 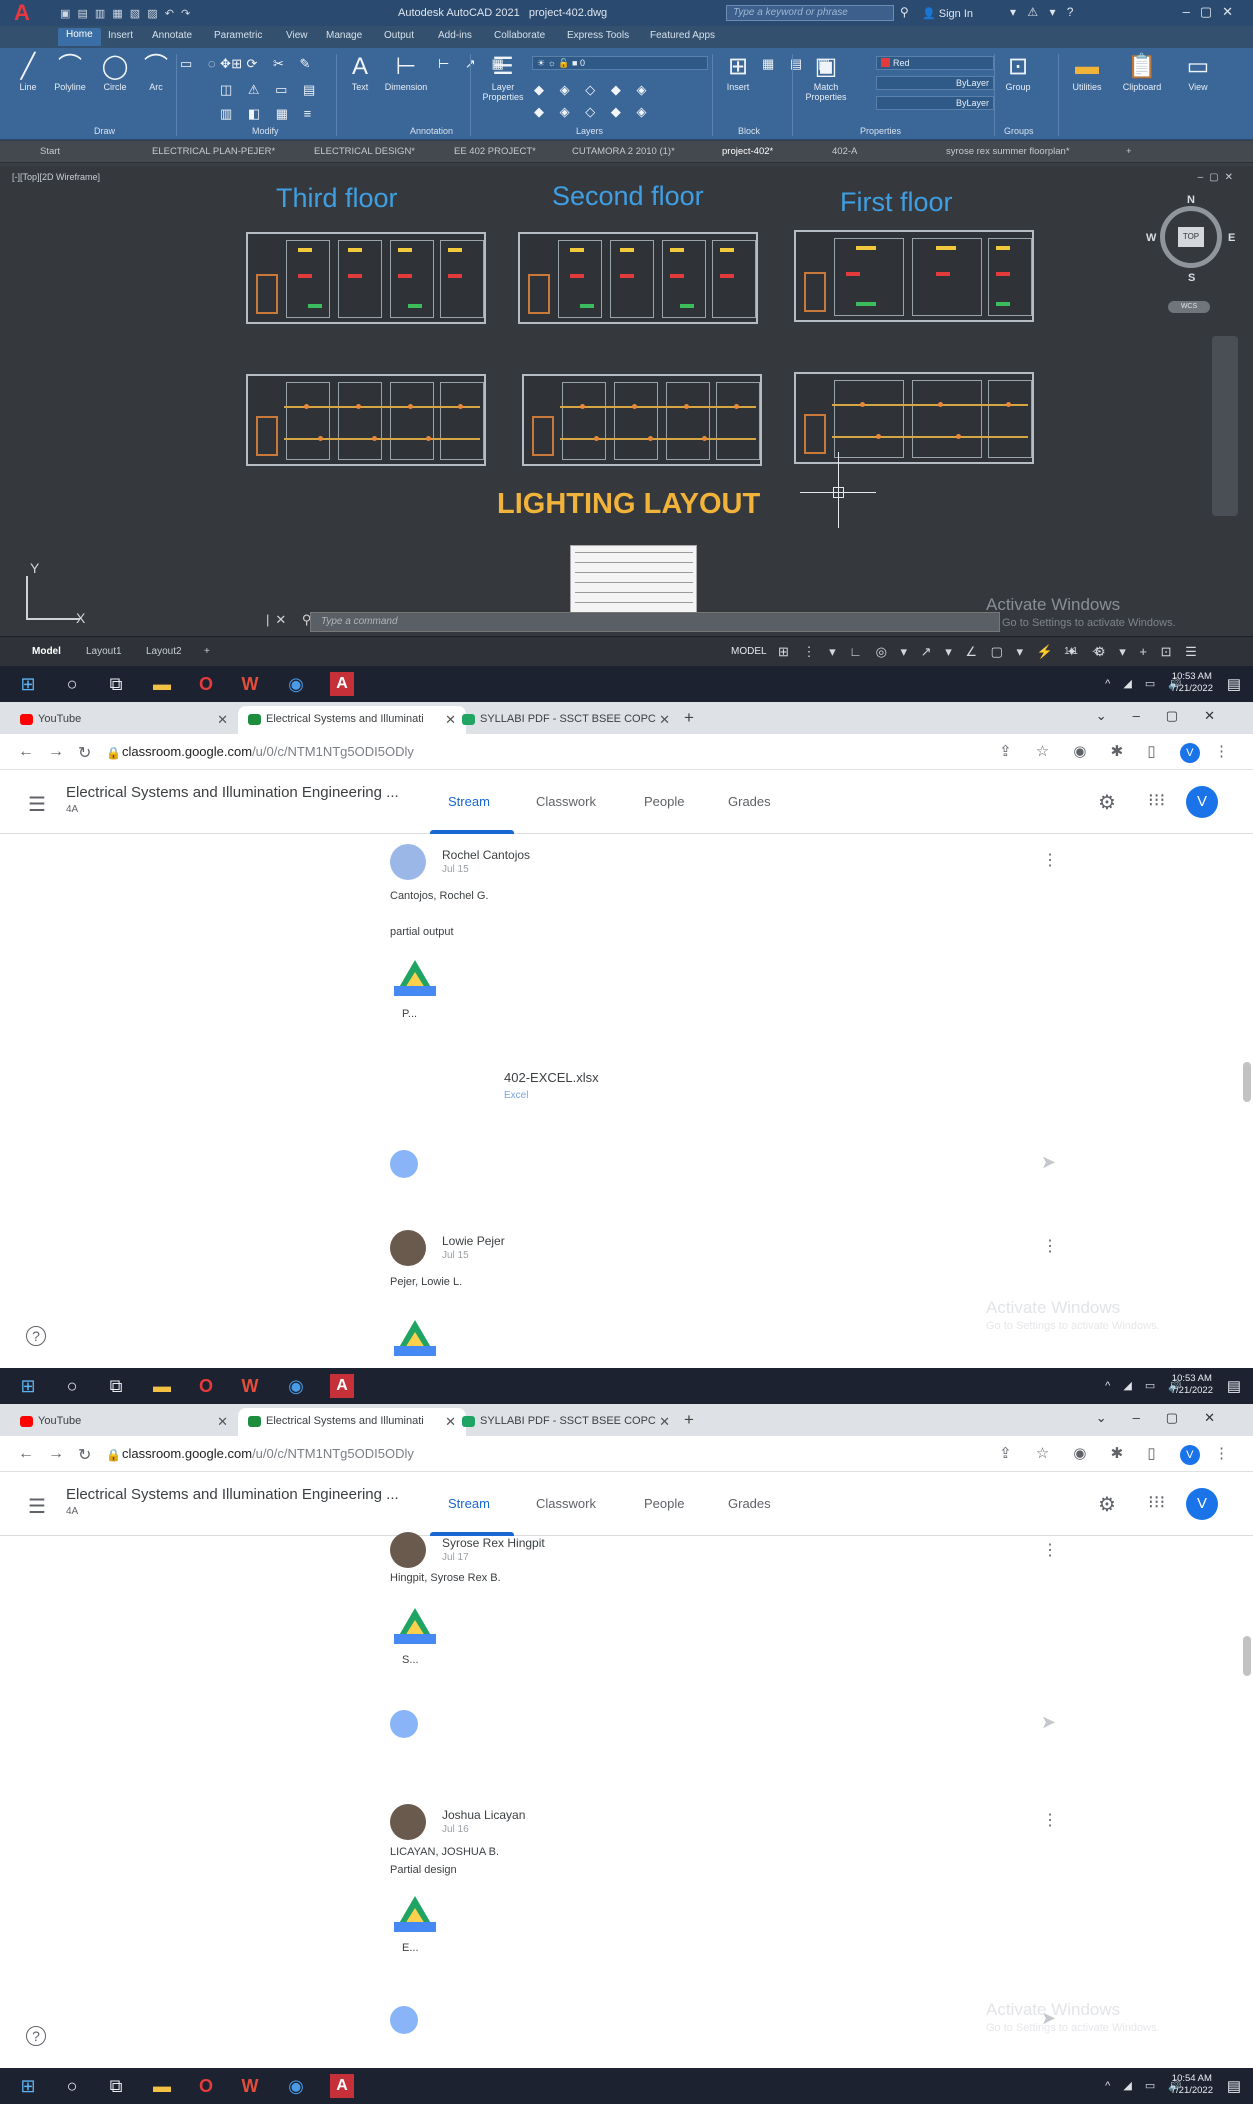 I want to click on tab-classwork: Classwork, so click(x=566, y=801).